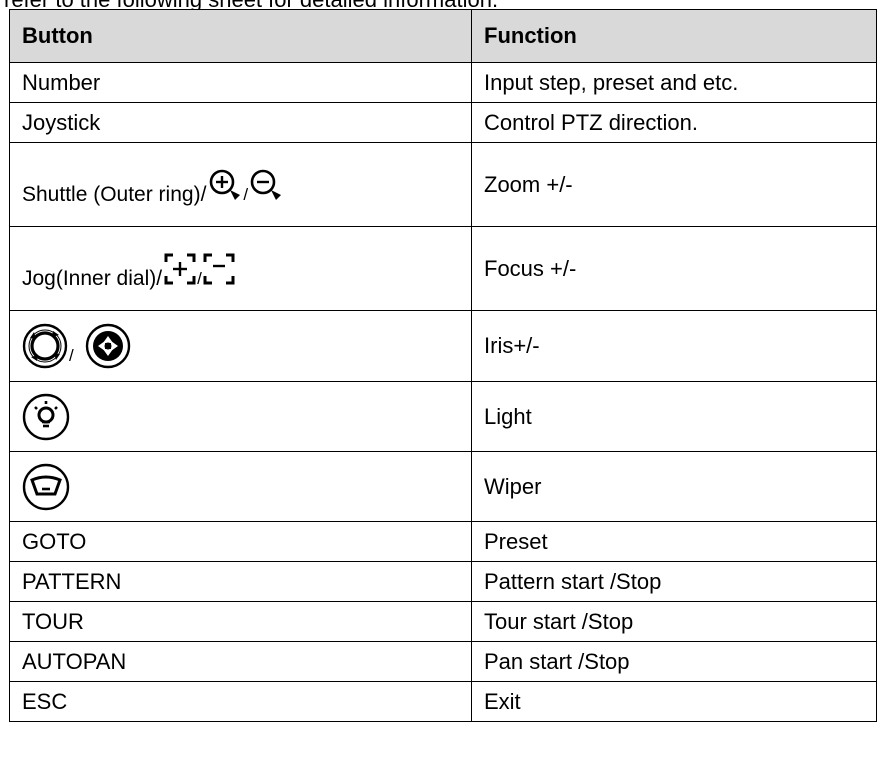 The height and width of the screenshot is (780, 886). Describe the element at coordinates (674, 541) in the screenshot. I see `function-cell: Preset` at that location.